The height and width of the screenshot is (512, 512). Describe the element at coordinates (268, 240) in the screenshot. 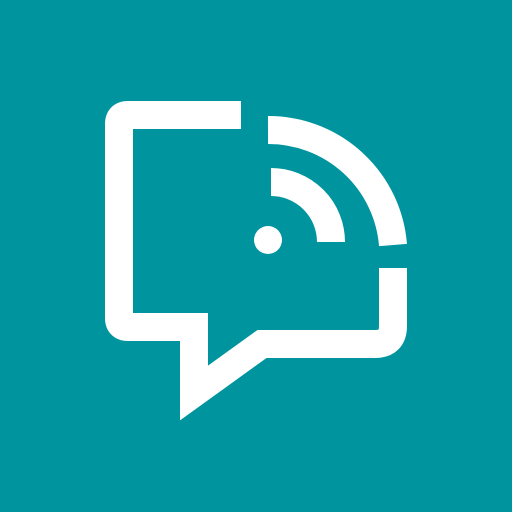

I see `broadcast-dot` at that location.